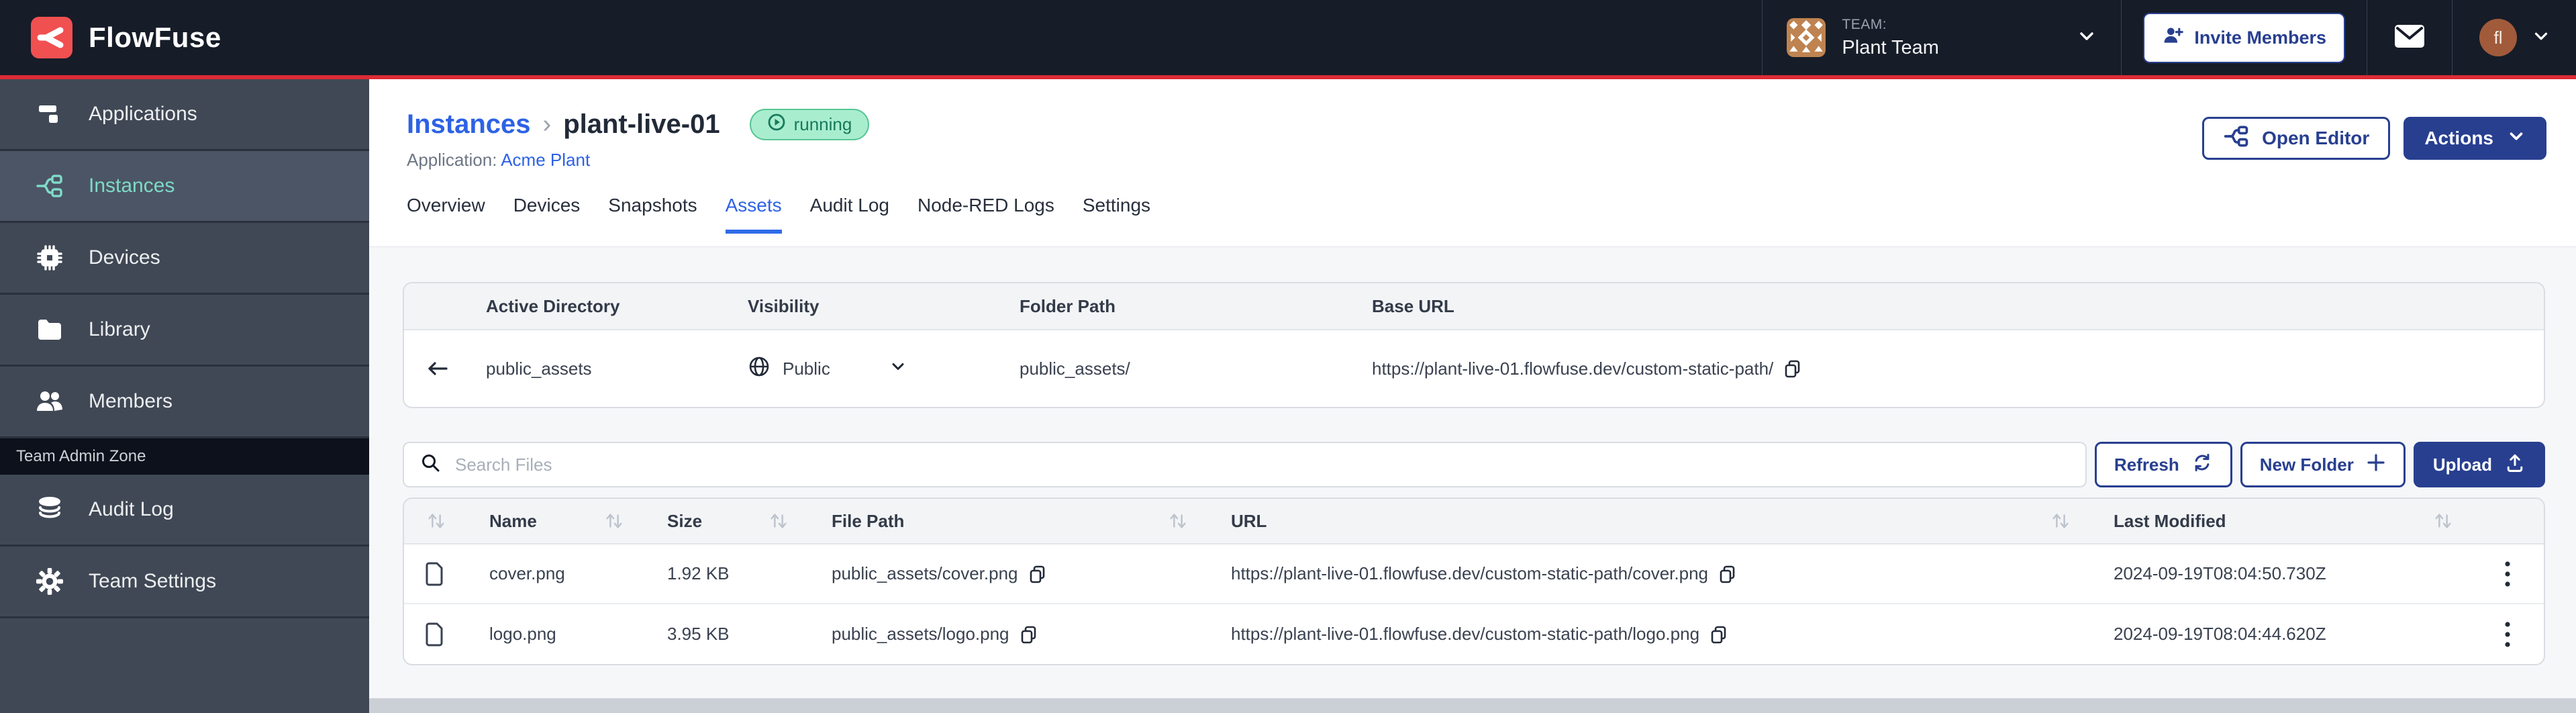 This screenshot has height=713, width=2576. I want to click on team-labels: TEAM: Plant Team, so click(1890, 38).